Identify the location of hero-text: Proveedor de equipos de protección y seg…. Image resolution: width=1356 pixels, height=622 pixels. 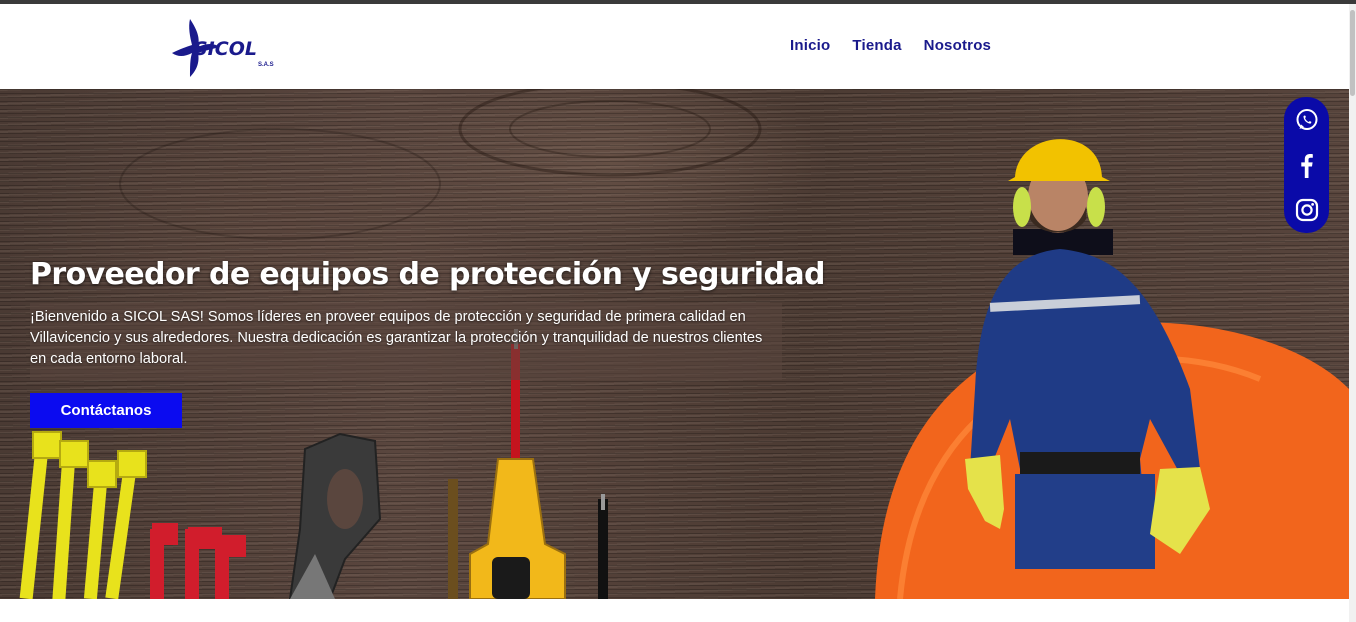
(427, 317).